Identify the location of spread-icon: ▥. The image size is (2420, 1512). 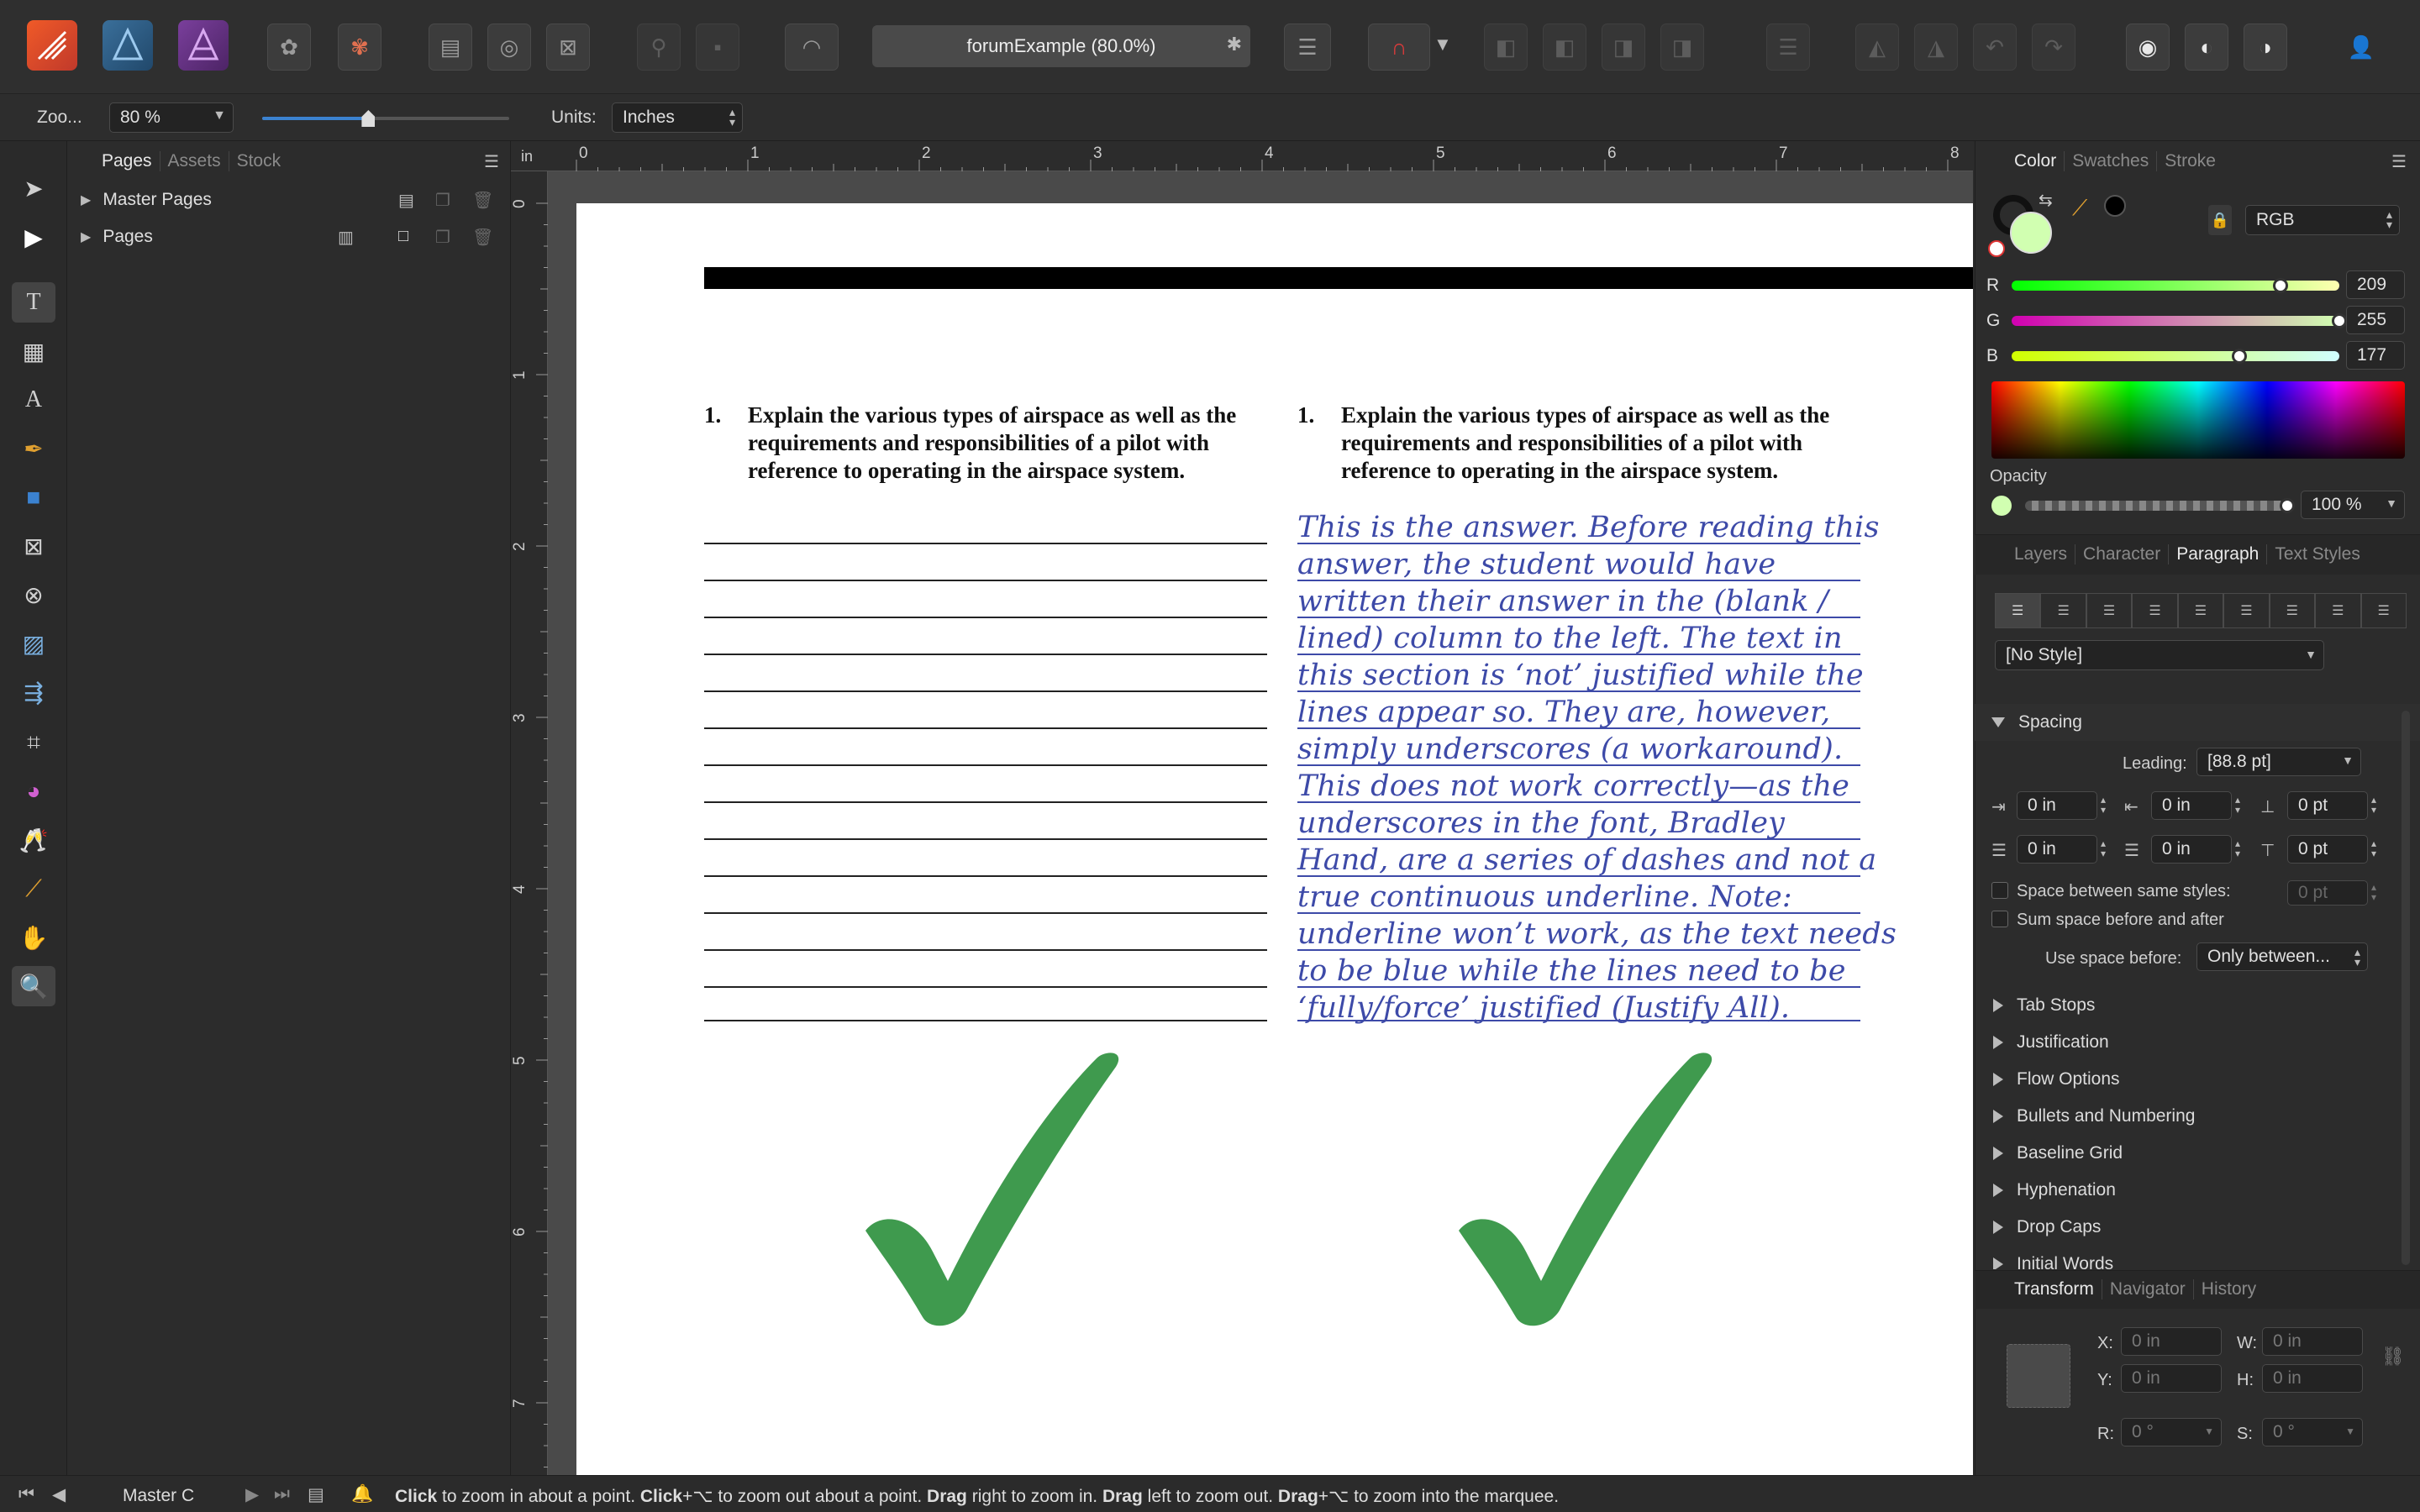
(346, 237).